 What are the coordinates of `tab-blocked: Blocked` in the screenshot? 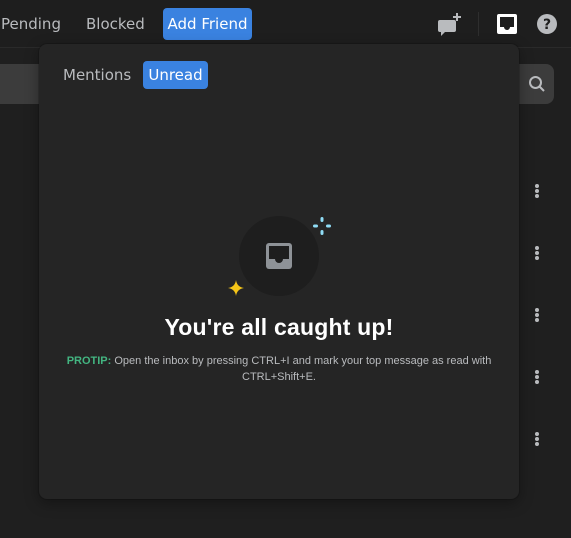 It's located at (115, 24).